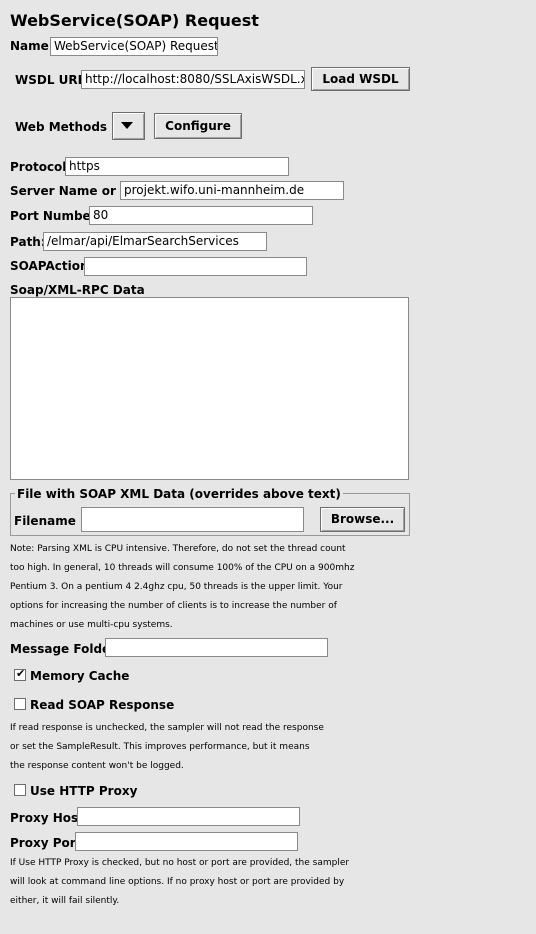  What do you see at coordinates (32, 46) in the screenshot?
I see `name-label: Name:` at bounding box center [32, 46].